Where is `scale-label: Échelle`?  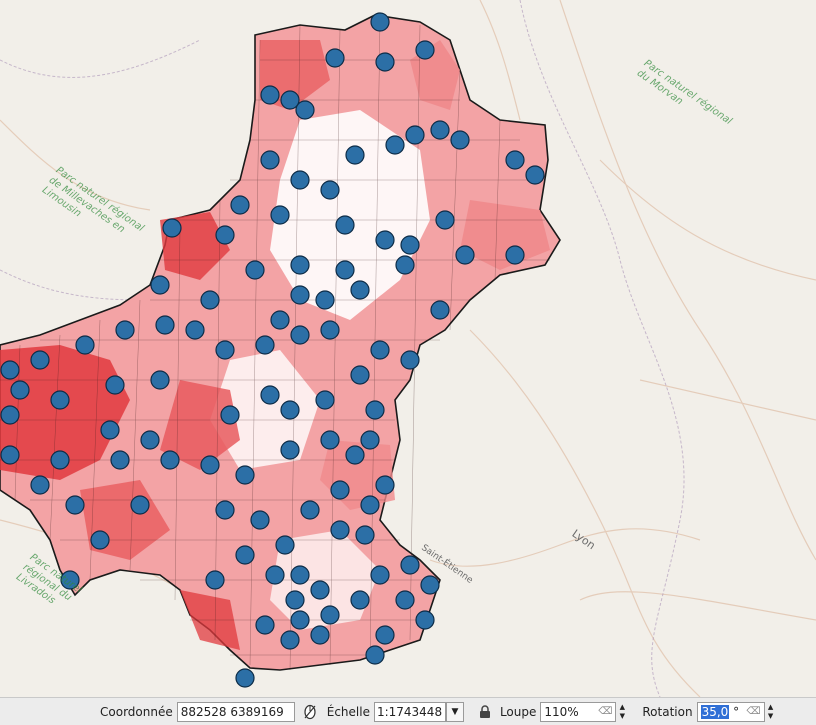
scale-label: Échelle is located at coordinates (348, 711).